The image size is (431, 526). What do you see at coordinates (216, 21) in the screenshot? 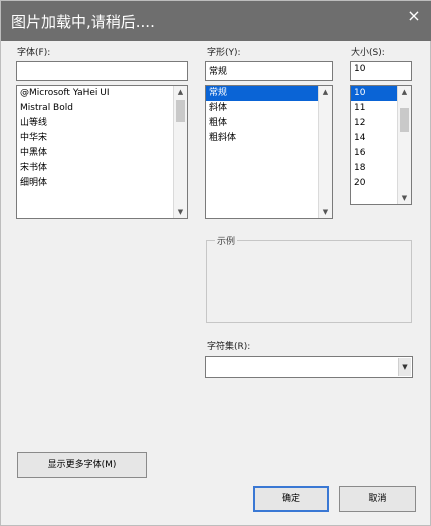
I see `loading-overlay: 图片加载中,请稍后.... ×` at bounding box center [216, 21].